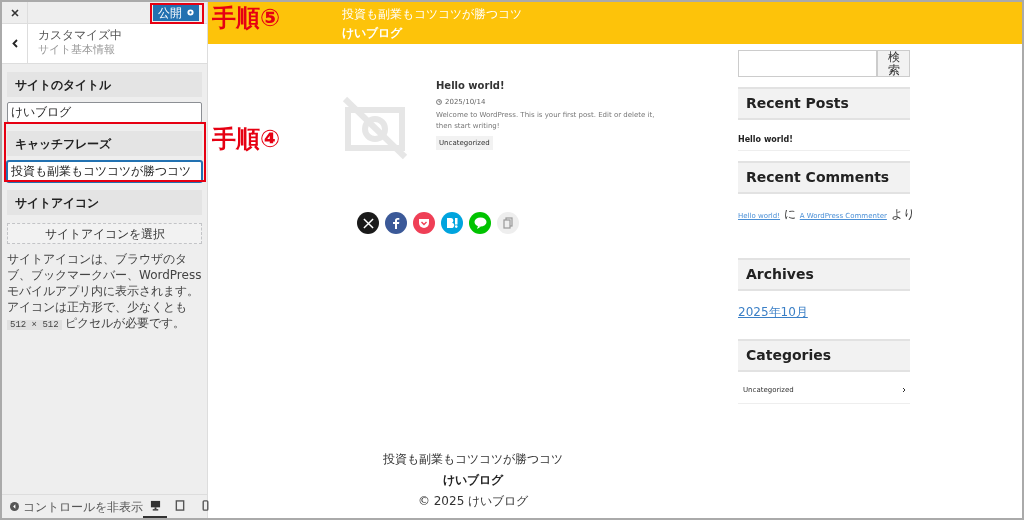  Describe the element at coordinates (373, 33) in the screenshot. I see `header-site-title: けいブログ` at that location.